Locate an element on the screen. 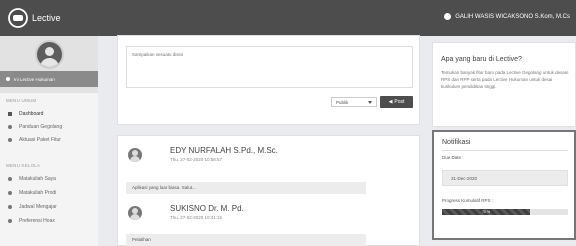  sidebar-item-matakuliah-prodi: Matakuliah Prodi is located at coordinates (49, 193).